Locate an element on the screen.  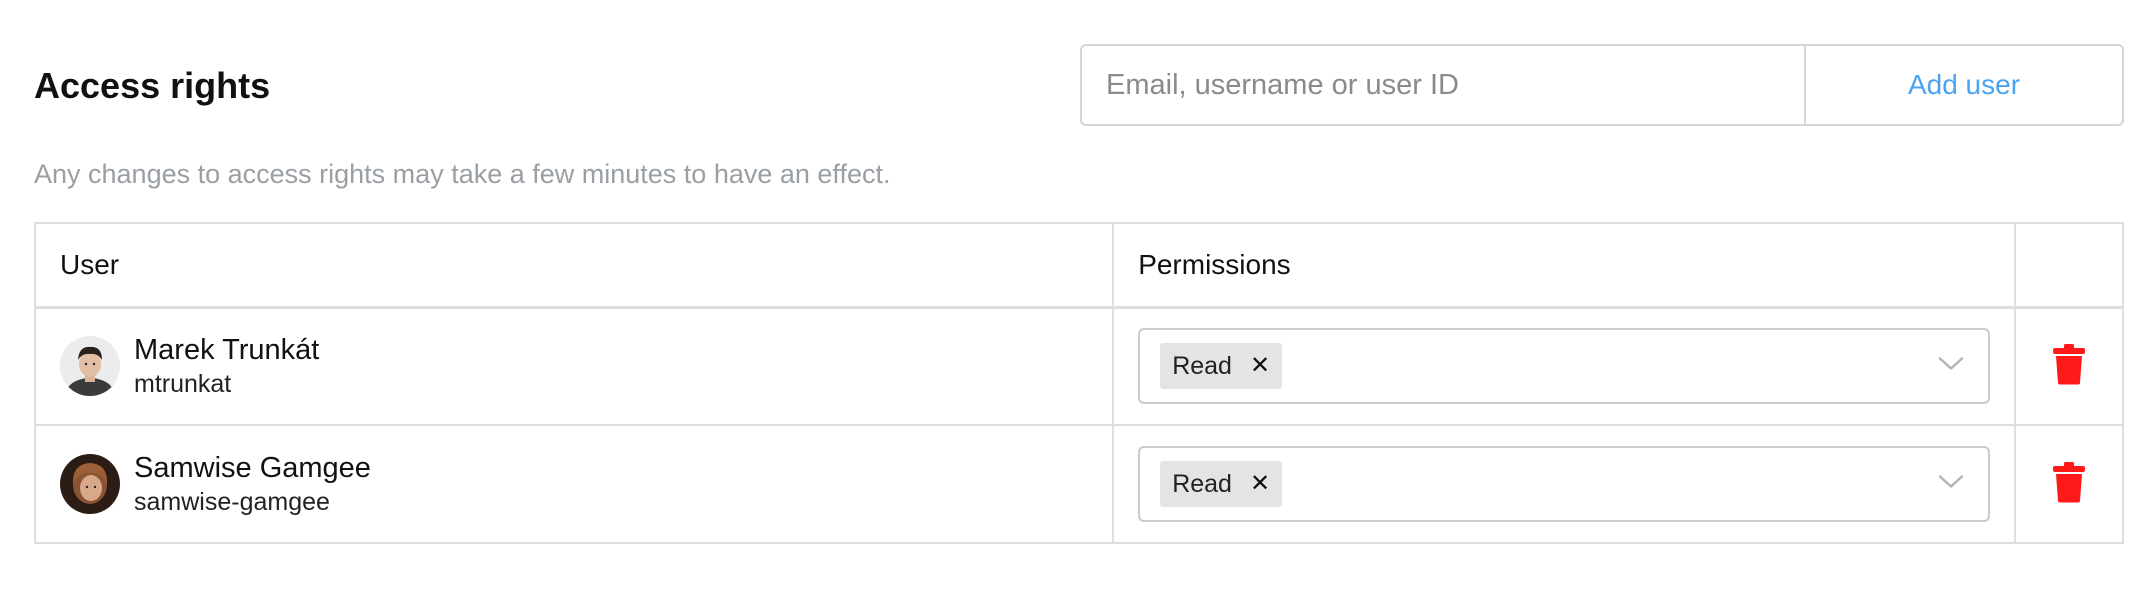
add-user-form: Add user is located at coordinates (1602, 85).